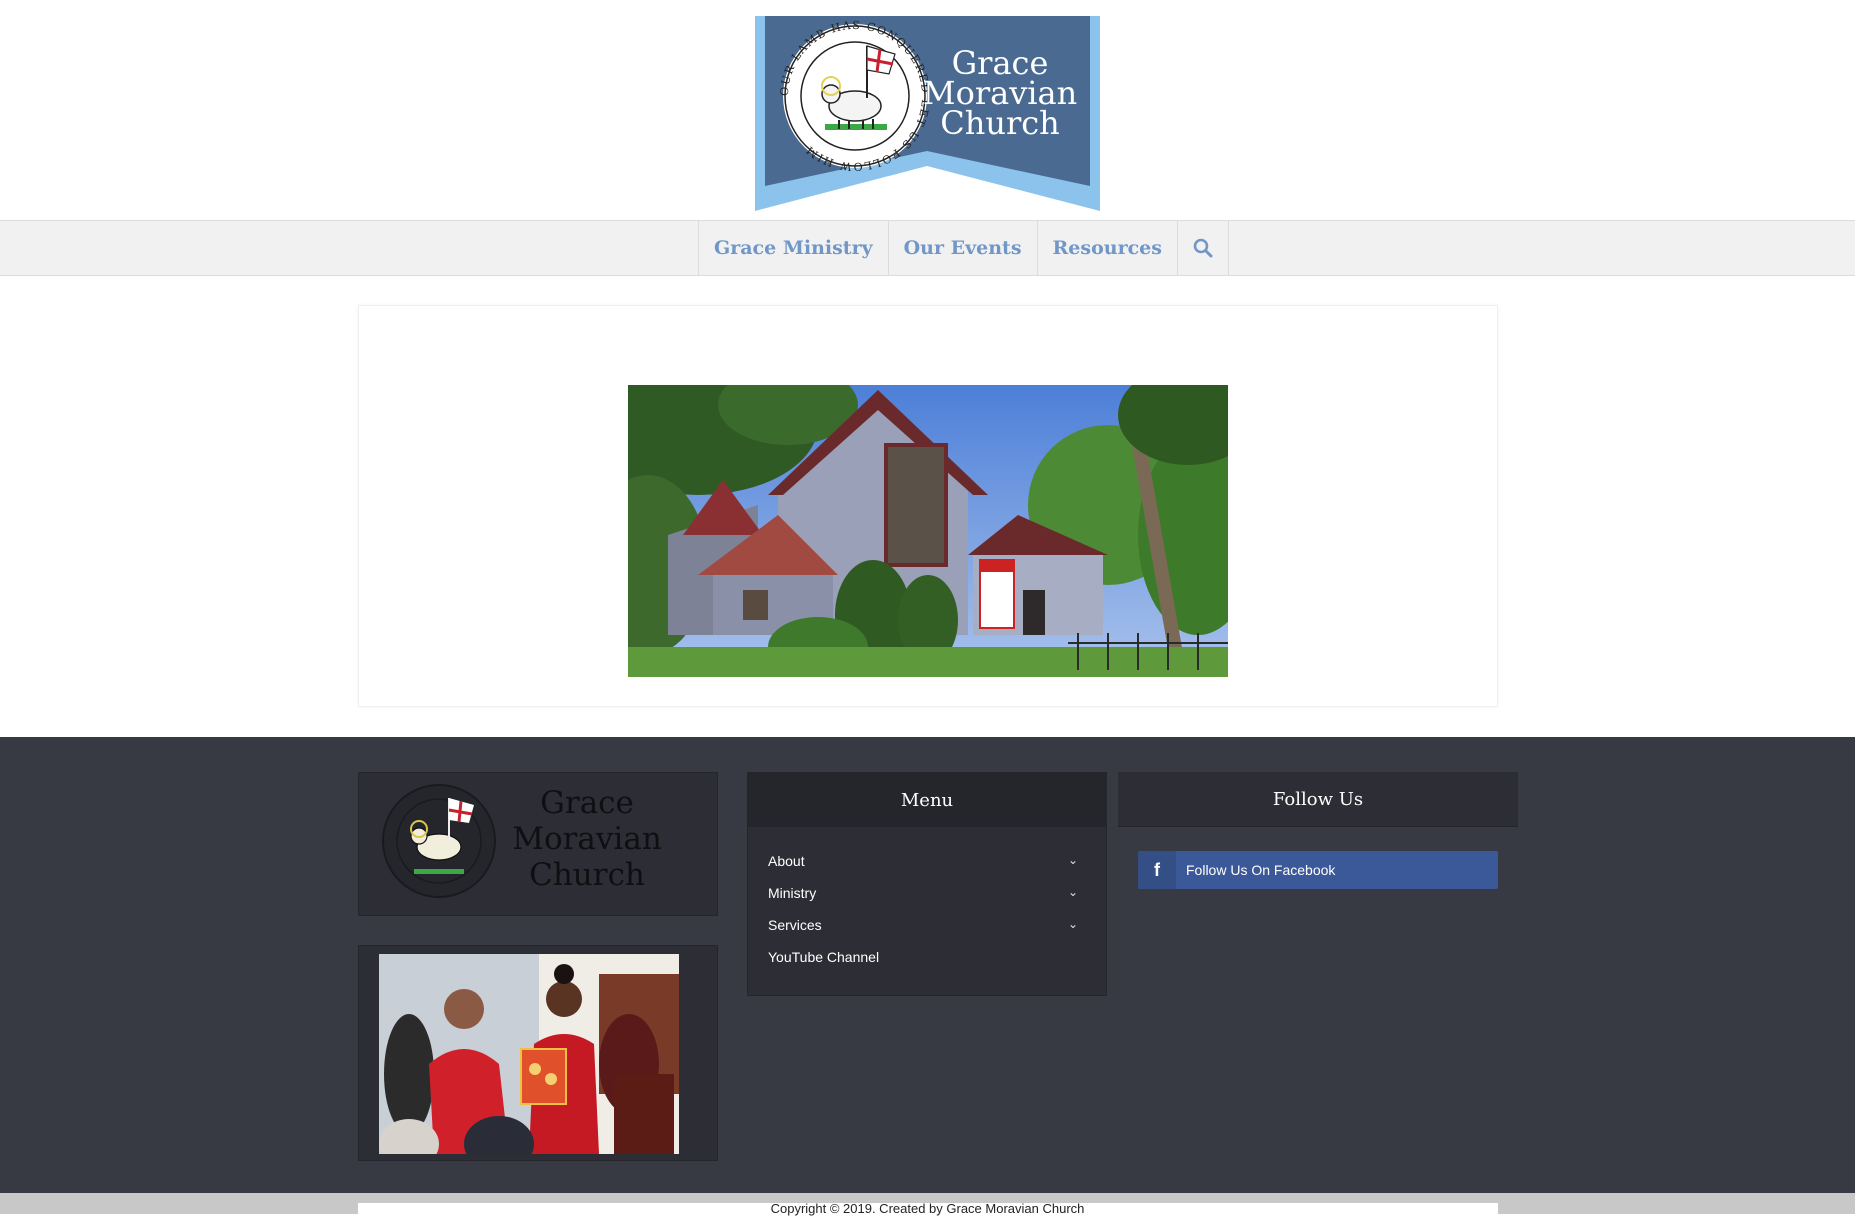  What do you see at coordinates (794, 248) in the screenshot?
I see `nav-item-grace-ministry: Grace Ministry` at bounding box center [794, 248].